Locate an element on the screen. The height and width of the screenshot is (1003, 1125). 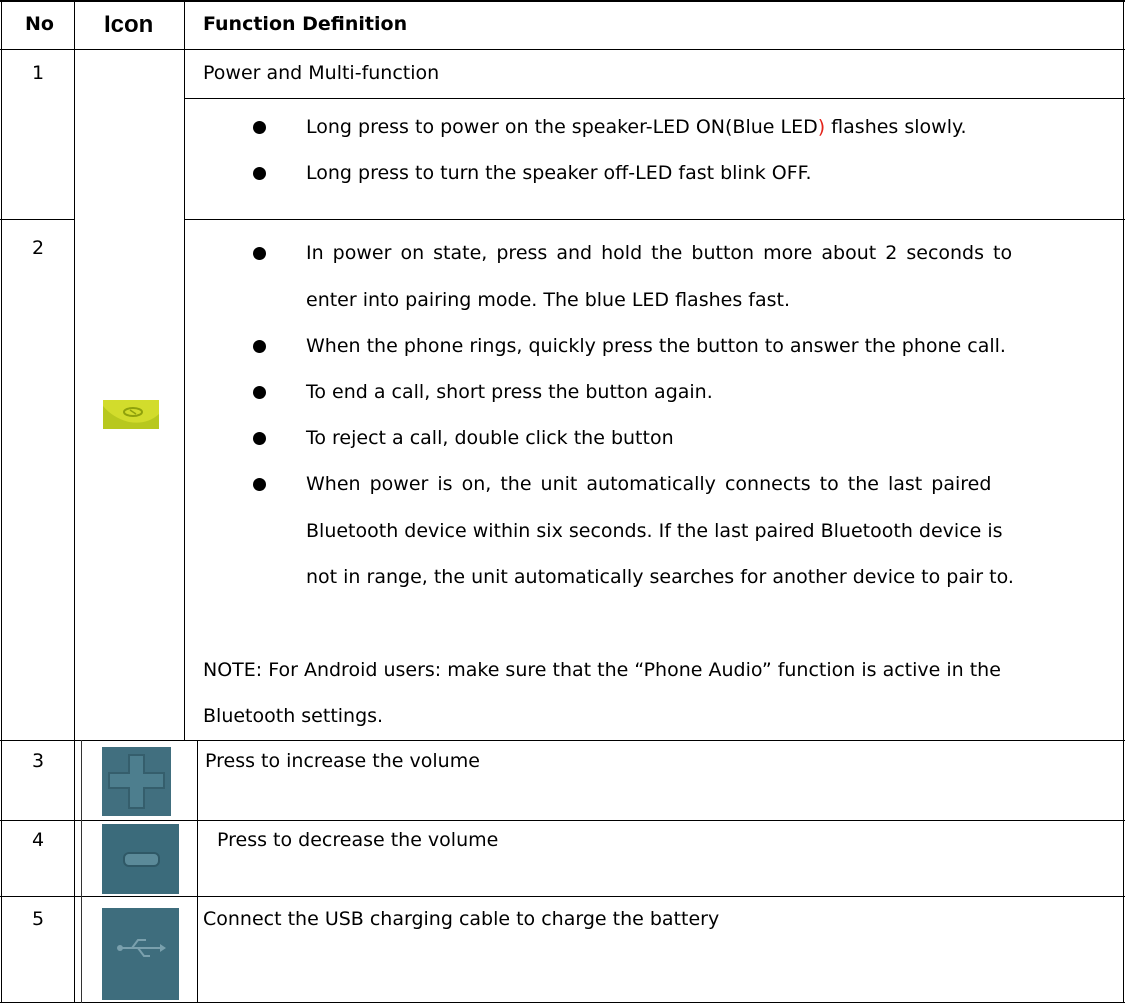
row1-title: Power and Multi-function is located at coordinates (321, 73).